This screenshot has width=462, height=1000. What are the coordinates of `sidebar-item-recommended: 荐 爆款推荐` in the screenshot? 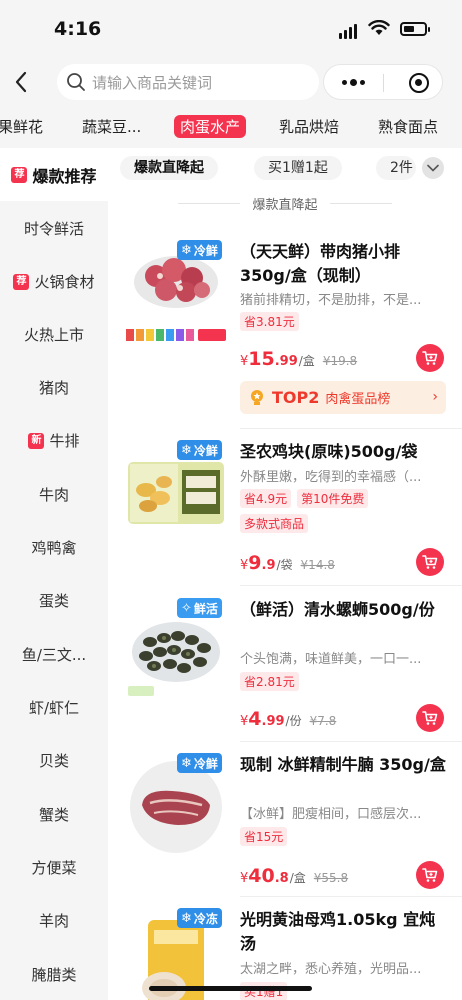 It's located at (54, 174).